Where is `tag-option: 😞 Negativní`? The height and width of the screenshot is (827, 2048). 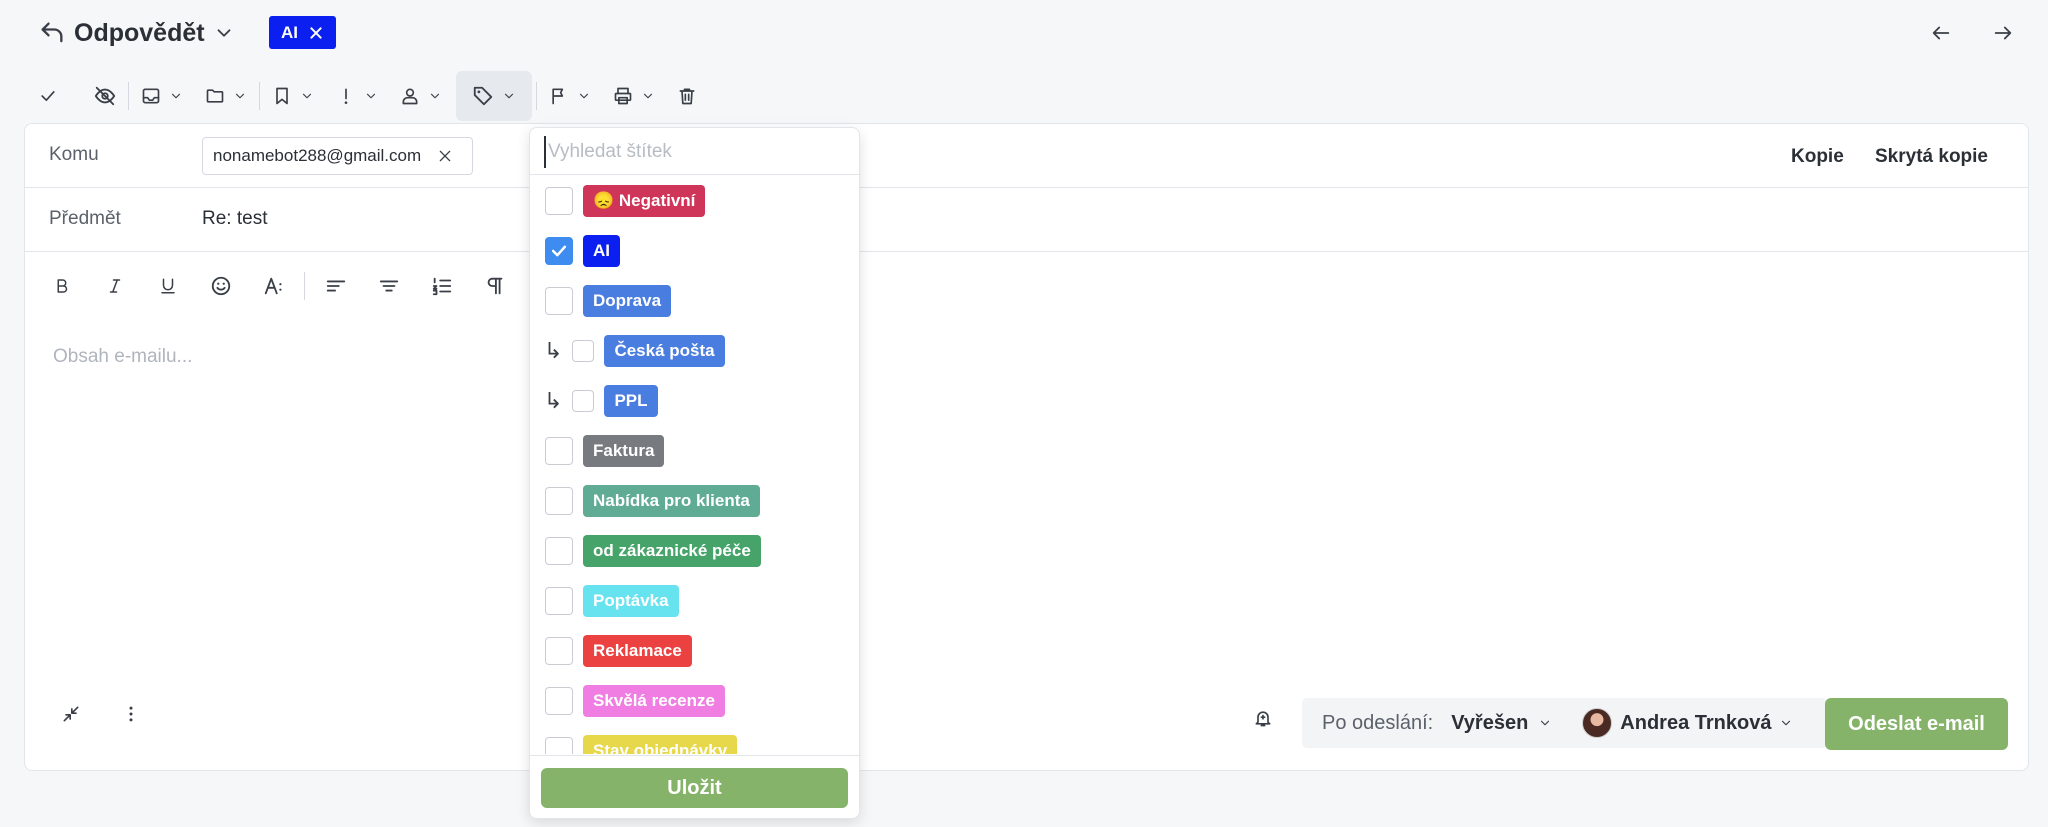 tag-option: 😞 Negativní is located at coordinates (694, 201).